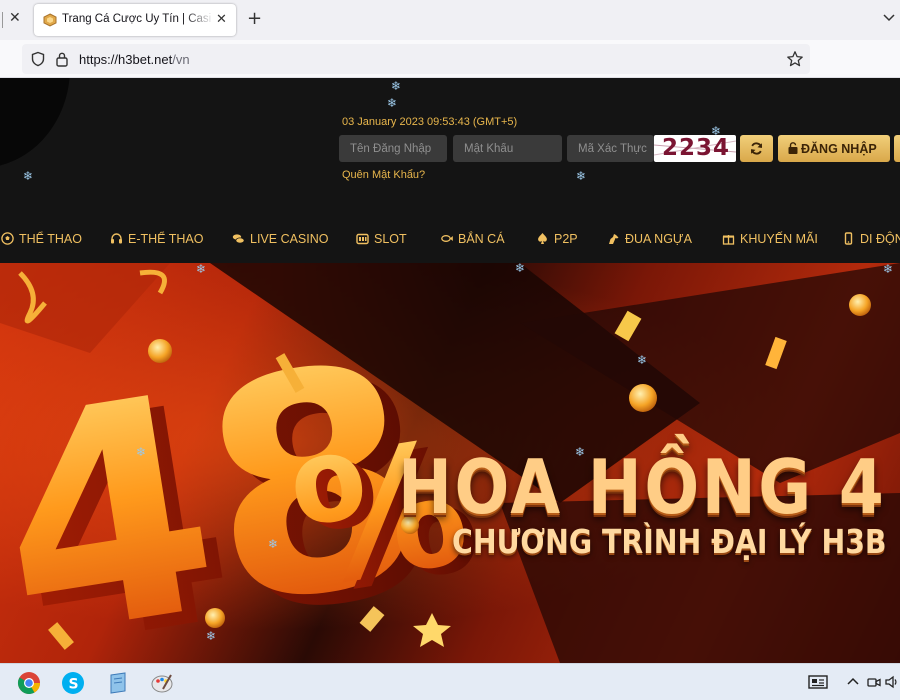 The image size is (900, 700). Describe the element at coordinates (610, 148) in the screenshot. I see `captcha-input` at that location.